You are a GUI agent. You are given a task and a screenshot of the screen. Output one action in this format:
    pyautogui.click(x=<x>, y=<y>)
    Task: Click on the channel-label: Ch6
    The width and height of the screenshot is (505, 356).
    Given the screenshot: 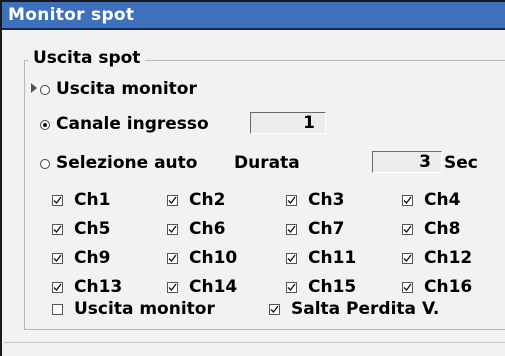 What is the action you would take?
    pyautogui.click(x=207, y=229)
    